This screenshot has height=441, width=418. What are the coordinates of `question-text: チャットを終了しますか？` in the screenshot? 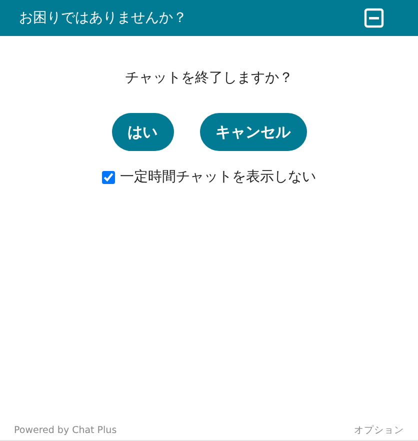 It's located at (209, 78).